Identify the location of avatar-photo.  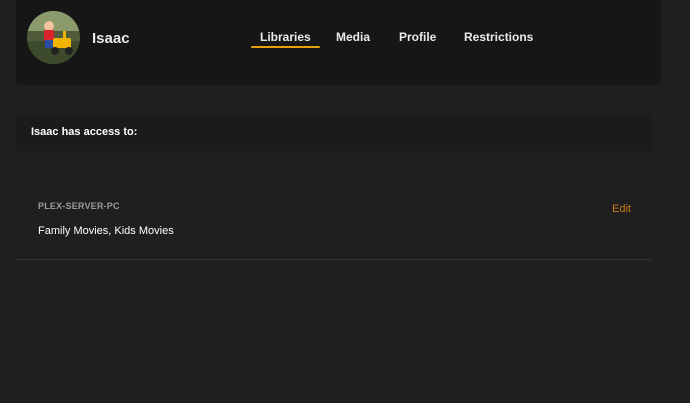
(53, 37).